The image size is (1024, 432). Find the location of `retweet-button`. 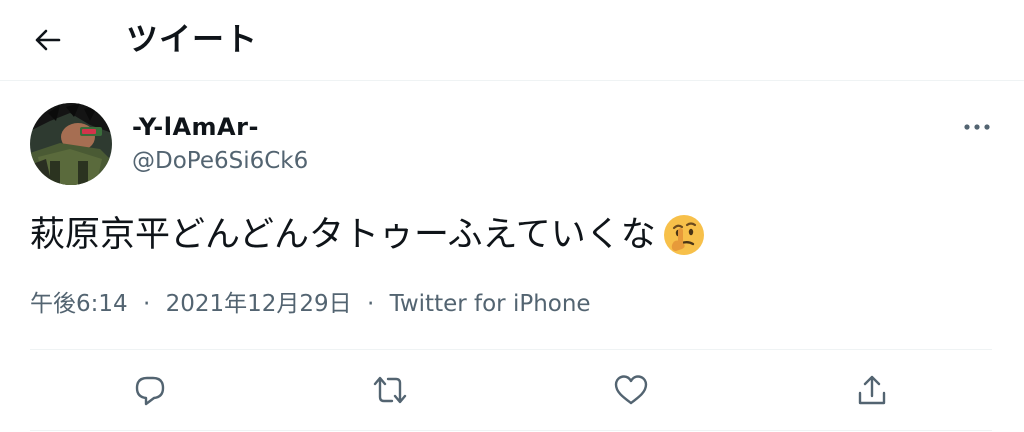

retweet-button is located at coordinates (390, 390).